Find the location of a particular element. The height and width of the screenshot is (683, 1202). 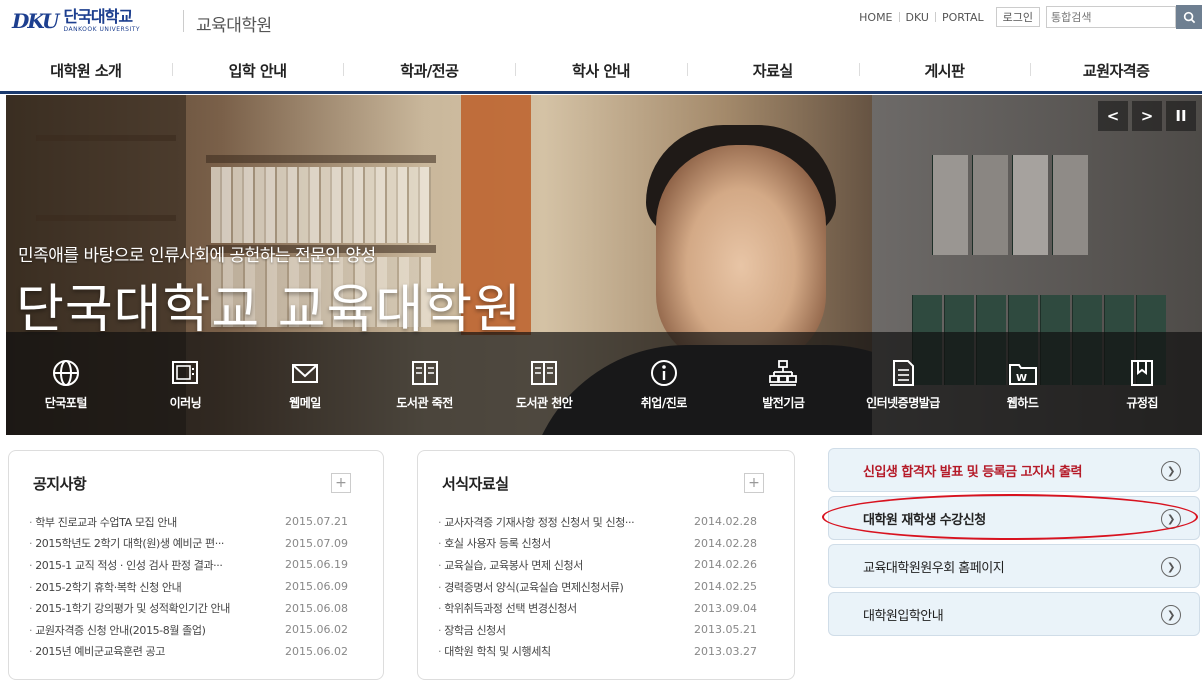

utility-links: HOME DKU PORTAL 로그인 is located at coordinates (1027, 17).